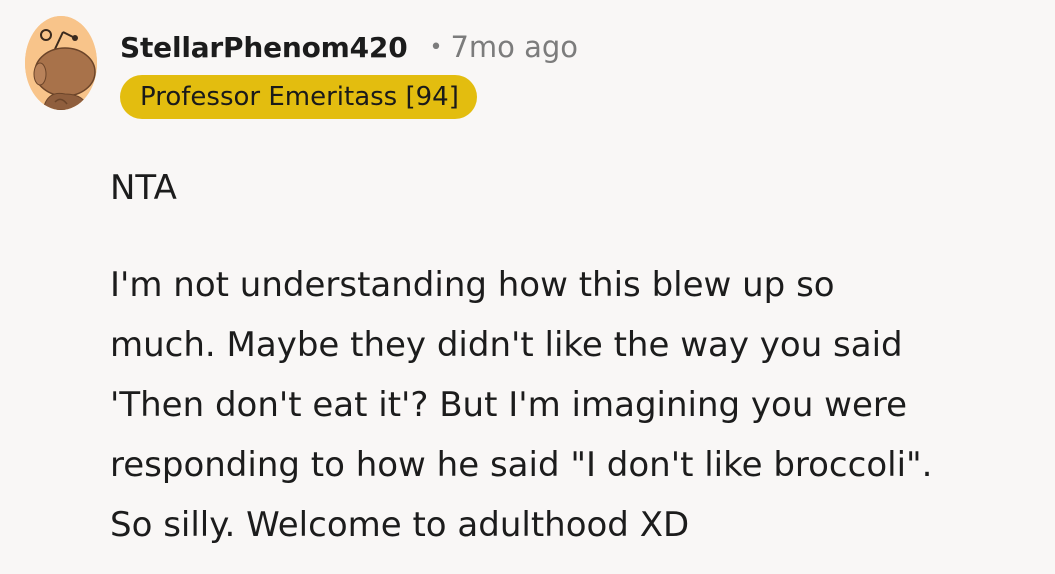 This screenshot has height=574, width=1055. Describe the element at coordinates (514, 47) in the screenshot. I see `timestamp: 7mo ago` at that location.